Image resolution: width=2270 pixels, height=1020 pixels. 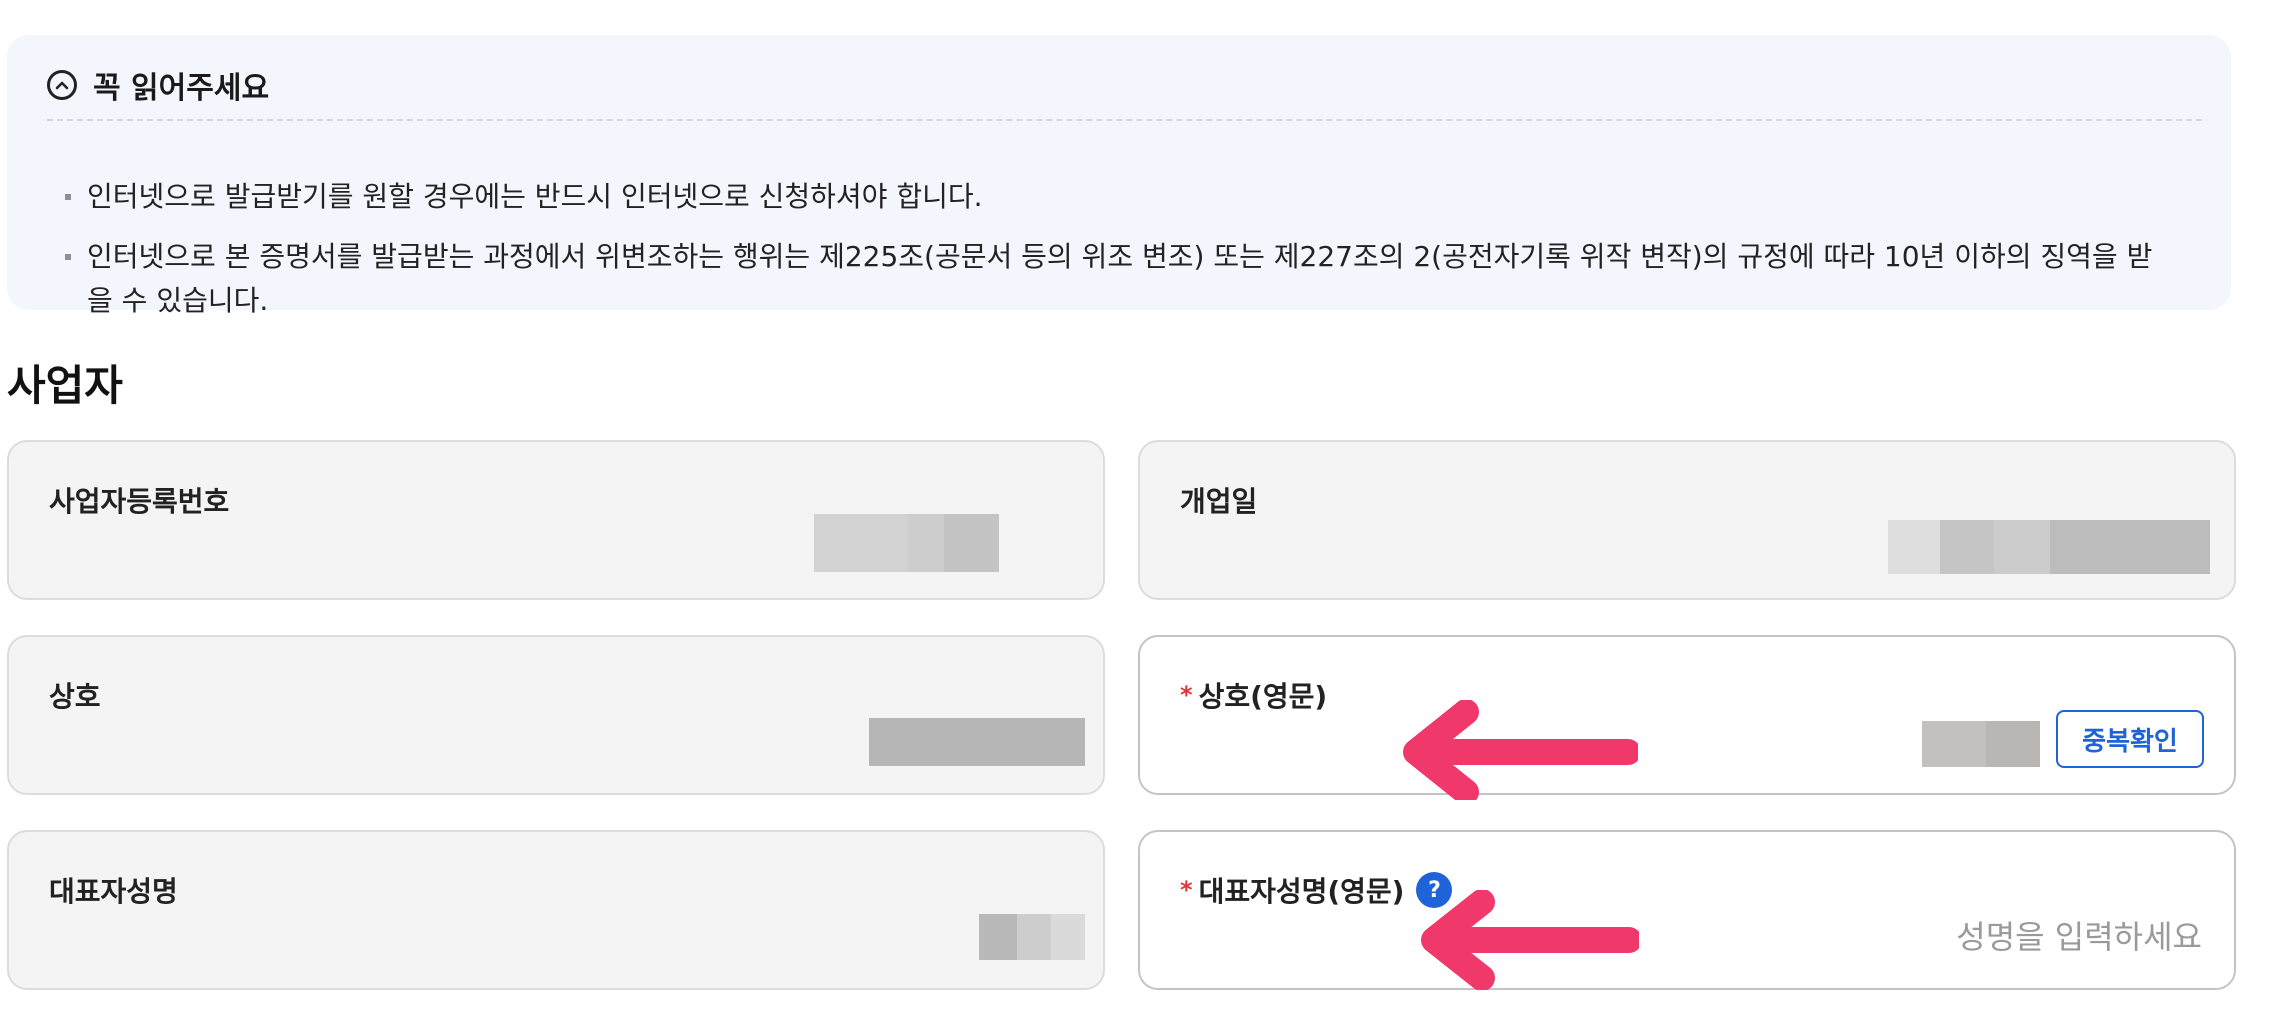 What do you see at coordinates (1687, 520) in the screenshot?
I see `open-date-field: 개업일` at bounding box center [1687, 520].